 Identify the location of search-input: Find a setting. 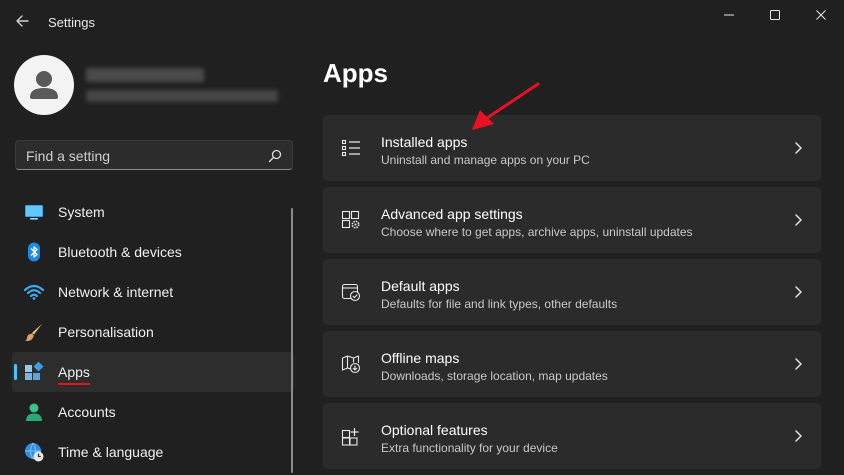
(154, 155).